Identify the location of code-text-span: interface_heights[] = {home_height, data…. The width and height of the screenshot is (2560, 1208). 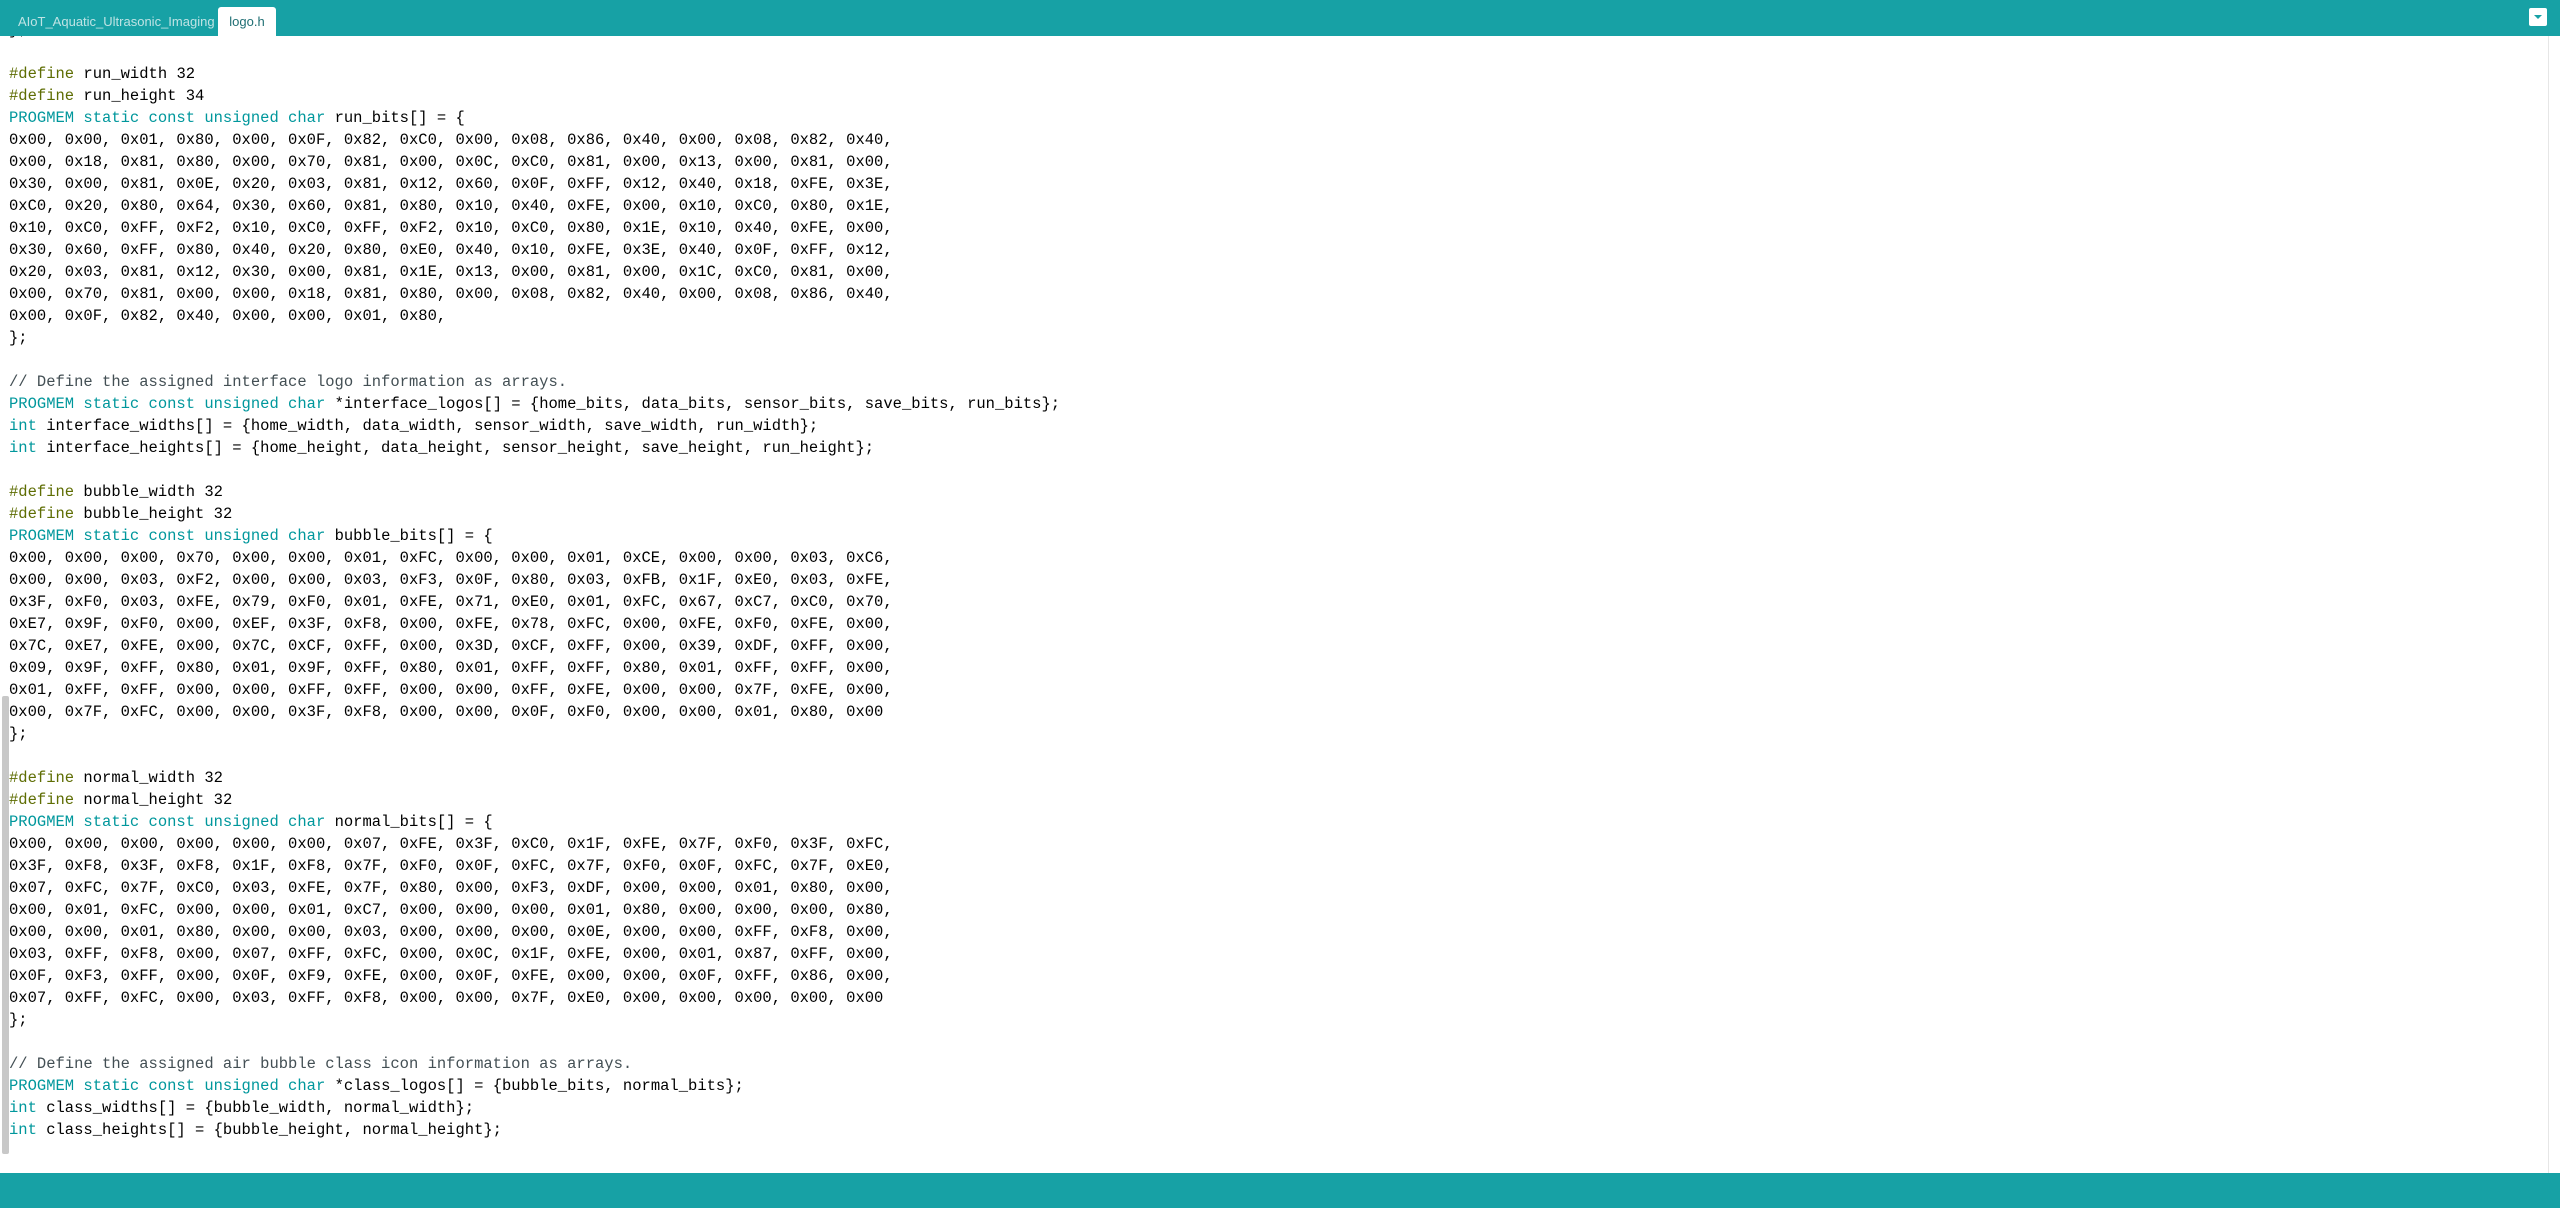
(455, 448).